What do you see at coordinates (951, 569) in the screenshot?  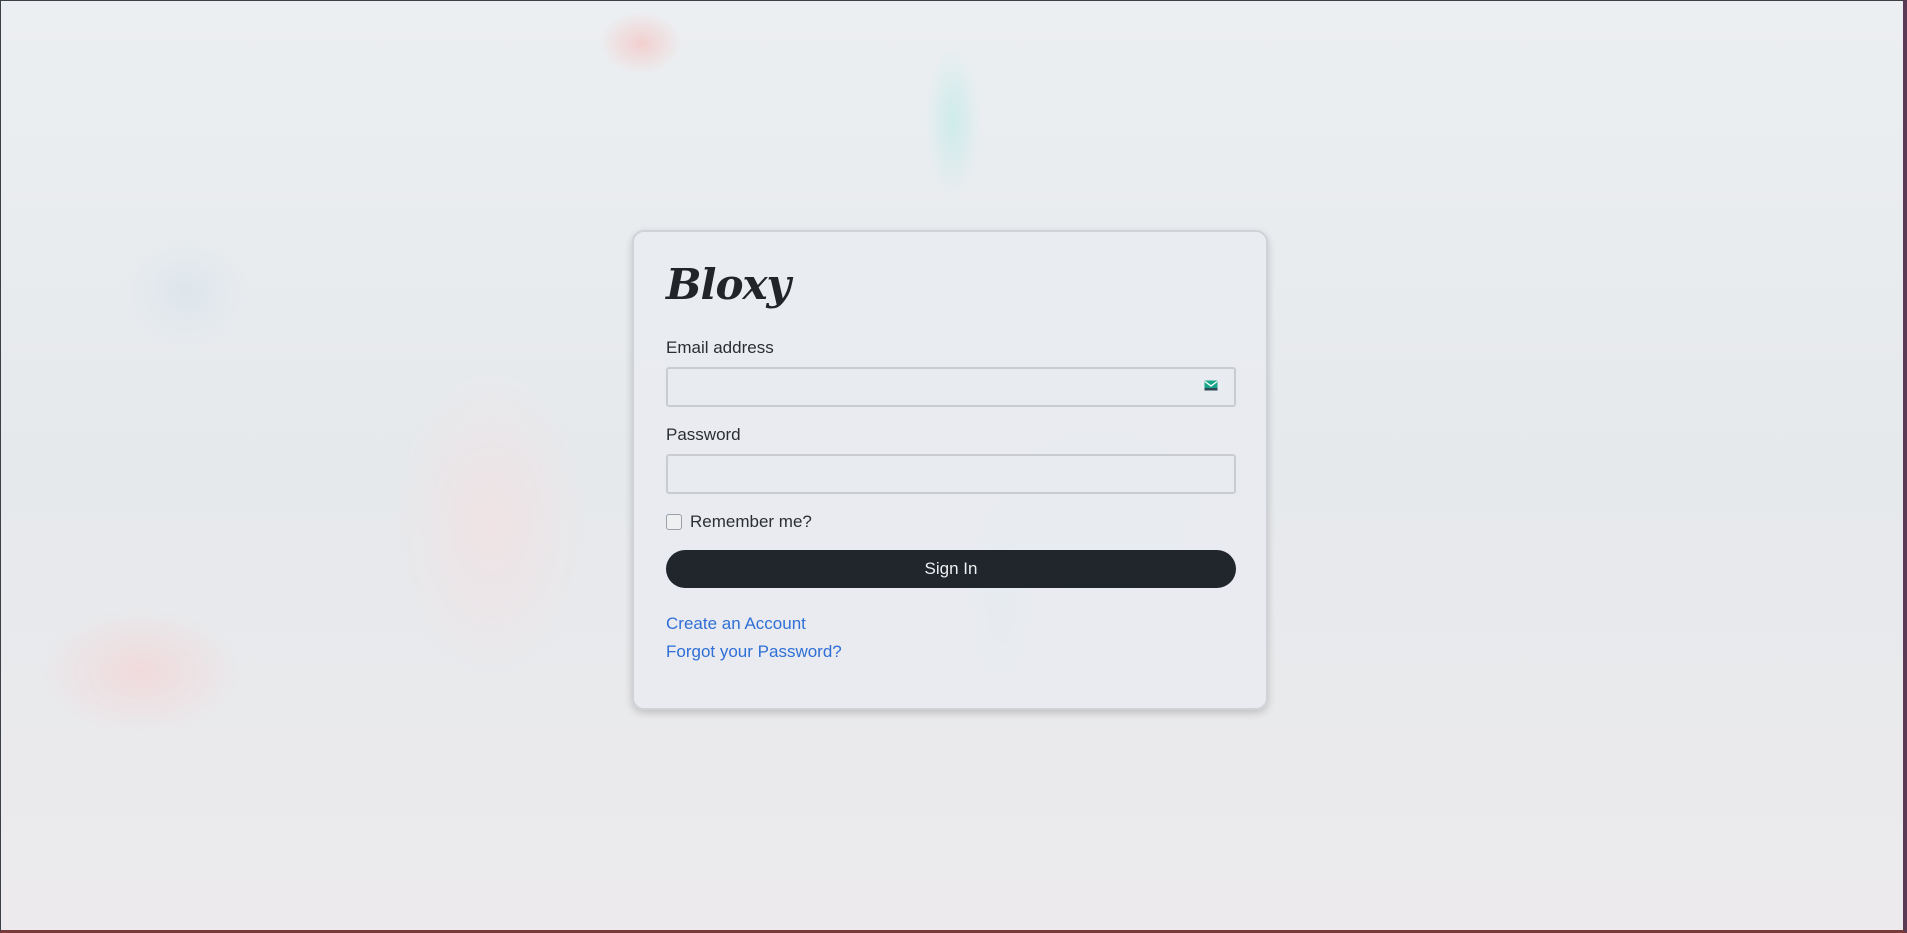 I see `sign-in-button: Sign In` at bounding box center [951, 569].